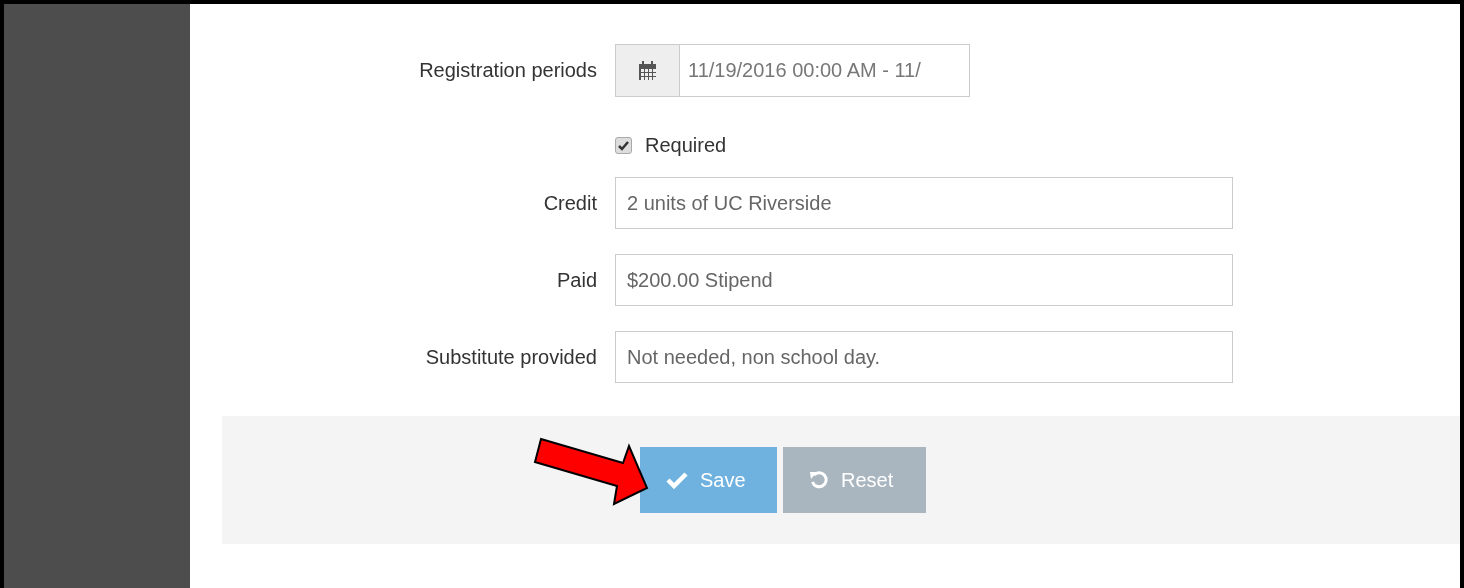  Describe the element at coordinates (792, 70) in the screenshot. I see `date-range-field: 11/19/2016 00:00 AM - 11/` at that location.